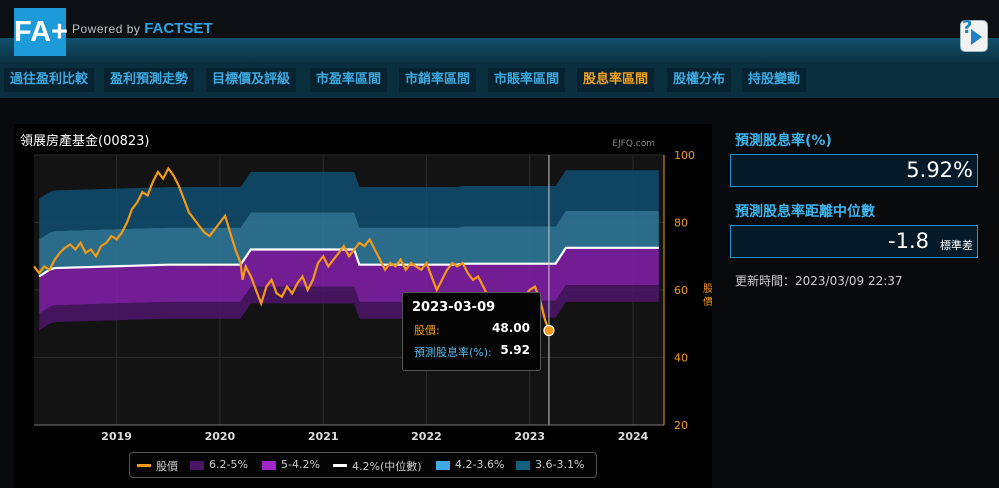 The image size is (999, 488). Describe the element at coordinates (471, 331) in the screenshot. I see `chart-tooltip: 2023-03-09 股價: 48.00 預測股息率(%): 5.92` at that location.